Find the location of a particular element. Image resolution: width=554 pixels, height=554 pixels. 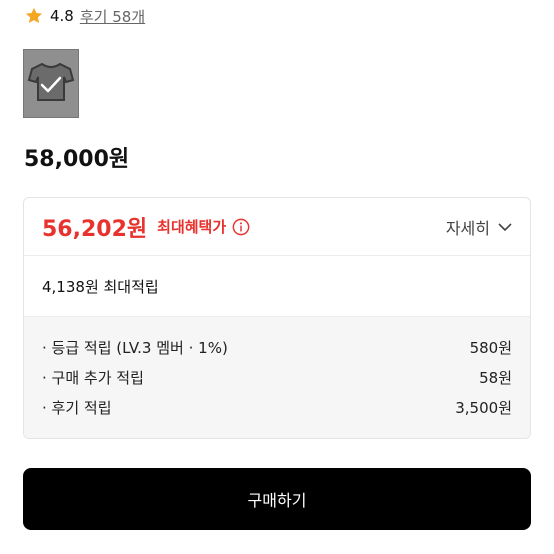

points-summary: 4,138원 최대적립 is located at coordinates (277, 286).